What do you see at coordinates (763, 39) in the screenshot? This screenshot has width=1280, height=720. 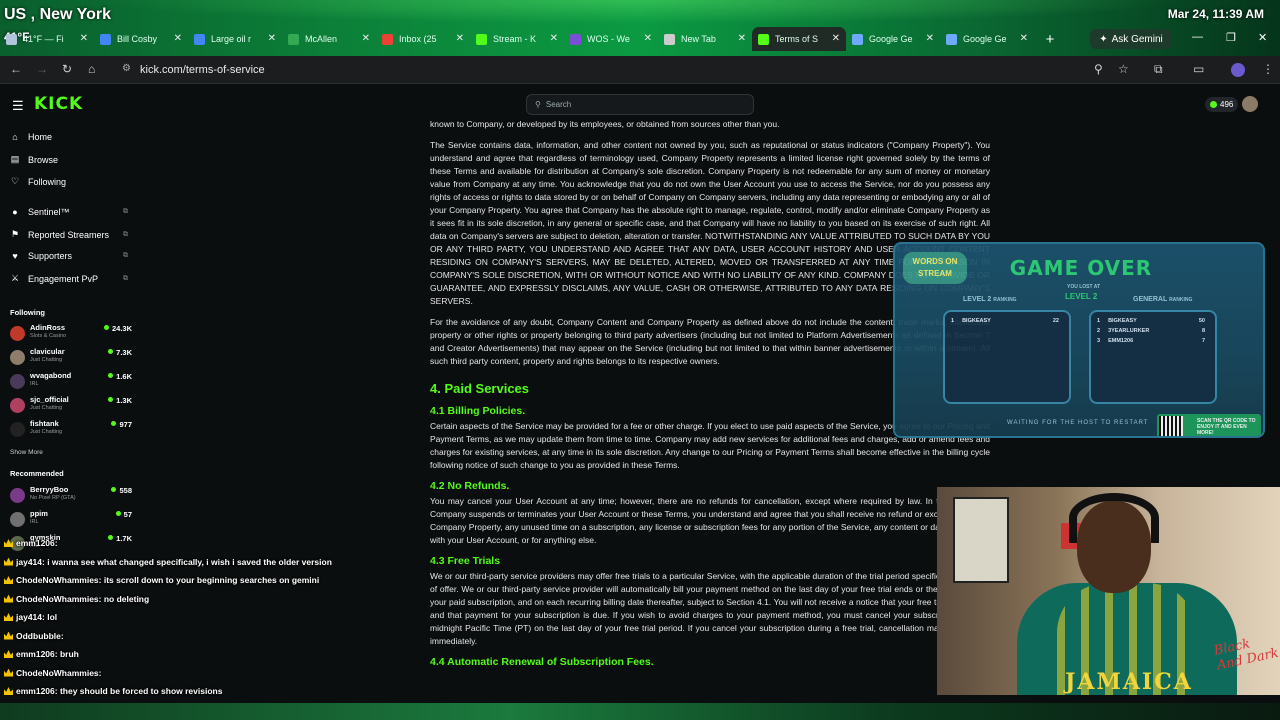 I see `kick-icon` at bounding box center [763, 39].